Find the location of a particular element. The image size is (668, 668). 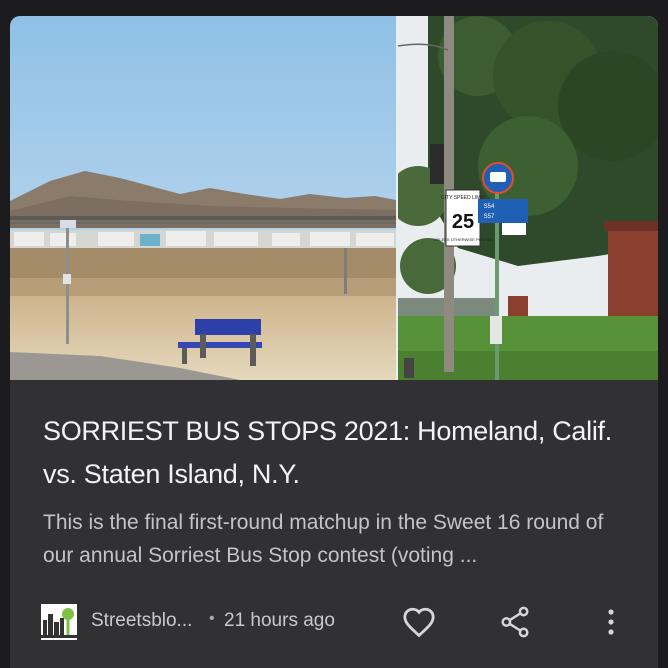

speed-sign-footer: UNLESS OTHERWISE POSTED is located at coordinates (463, 239).